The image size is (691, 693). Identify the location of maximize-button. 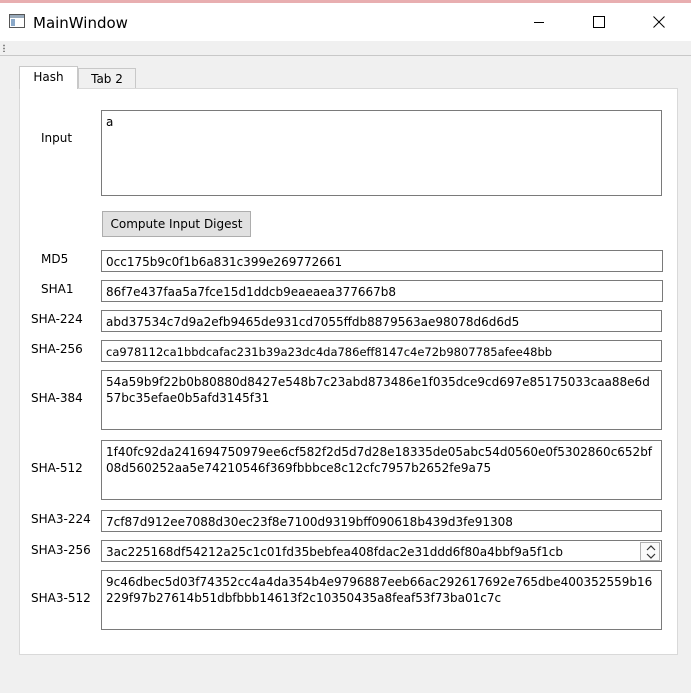
(599, 22).